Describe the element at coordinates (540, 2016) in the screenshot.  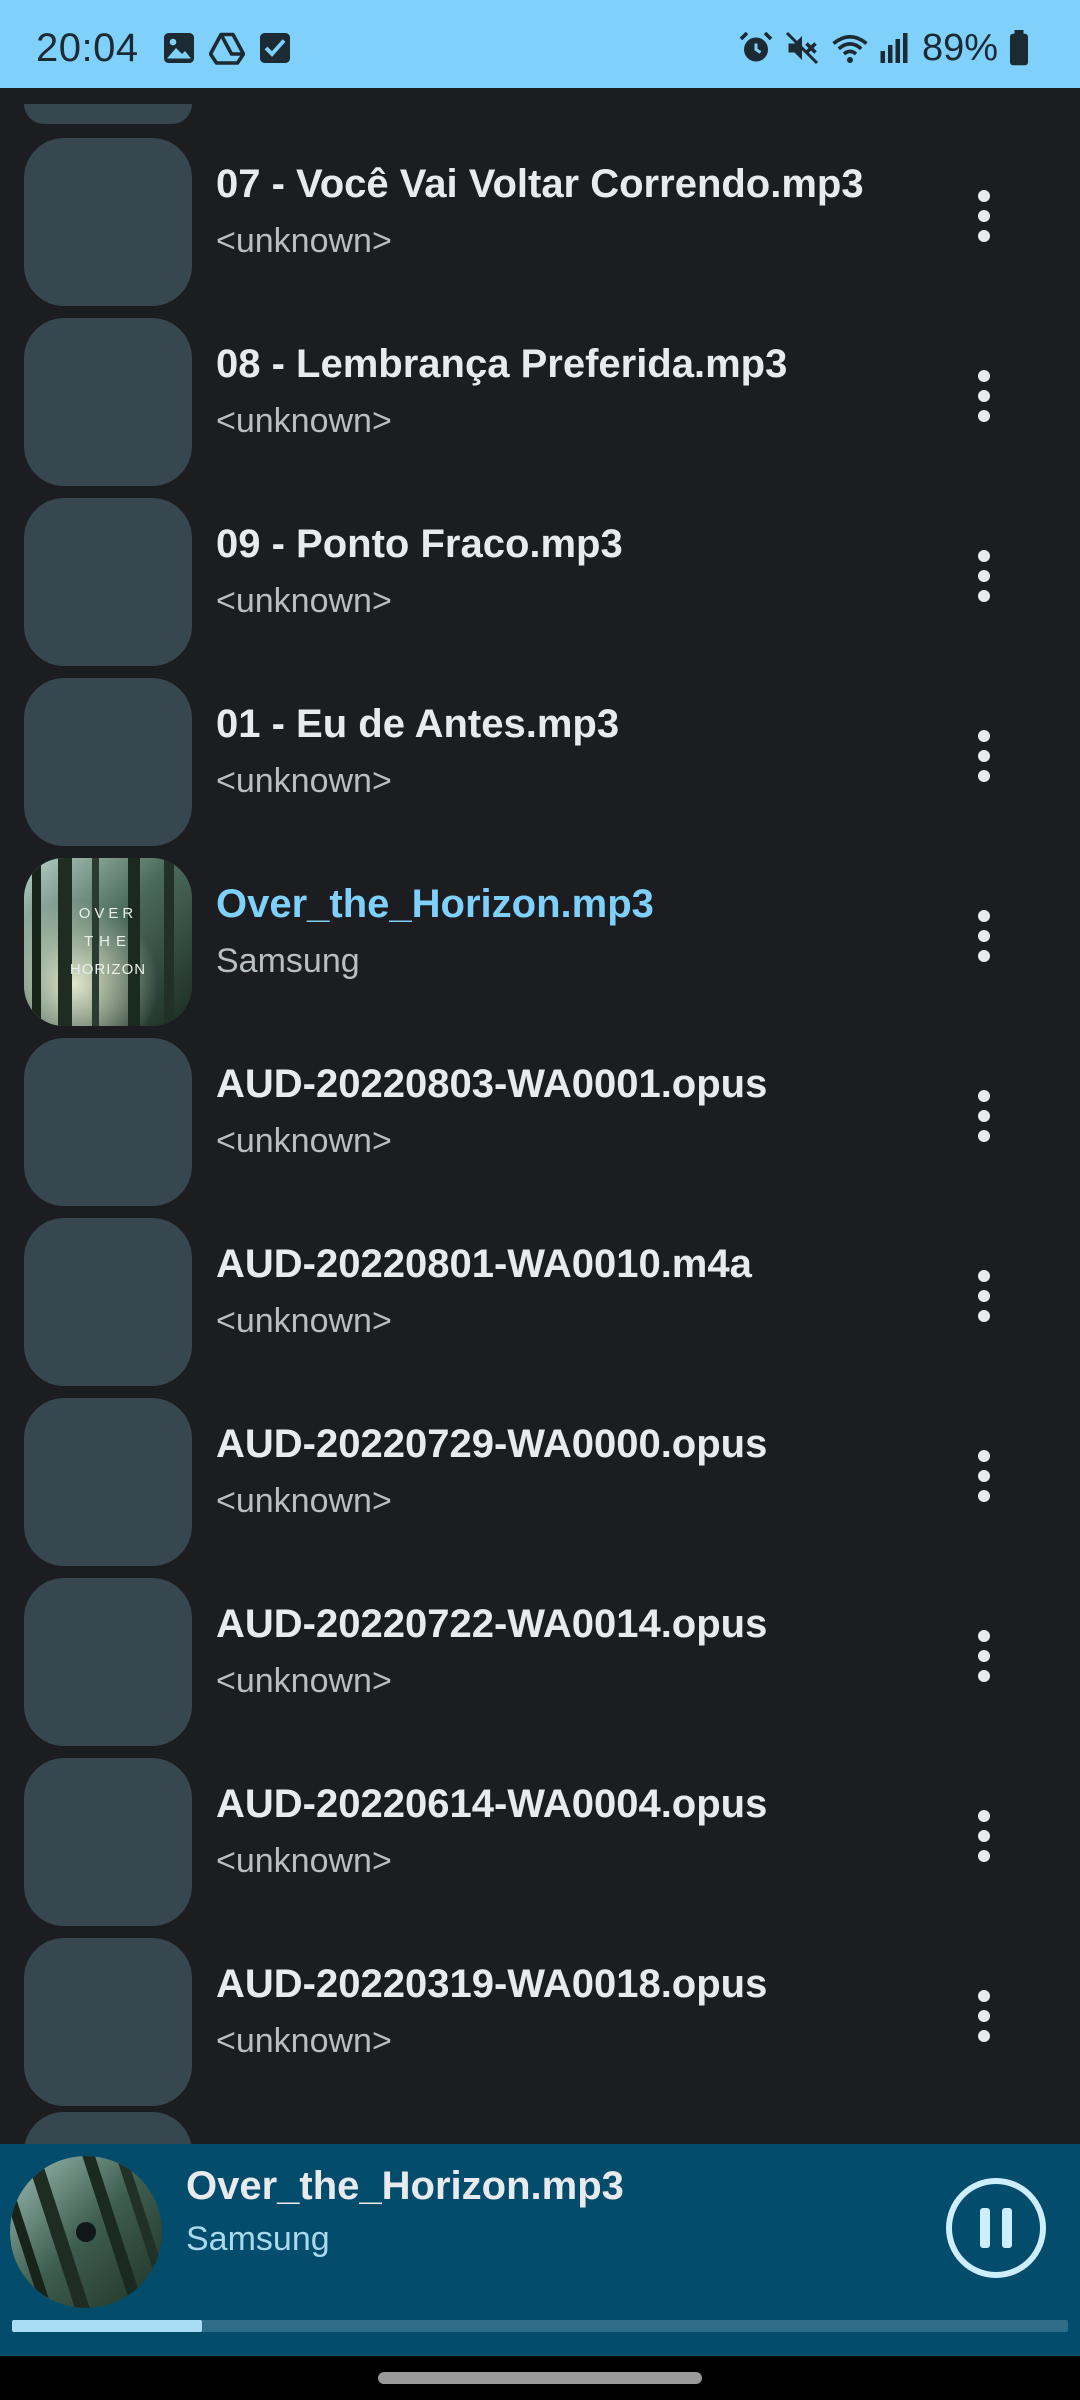
I see `song-row: AUD-20220319-WA0018.opus <unknown>` at that location.